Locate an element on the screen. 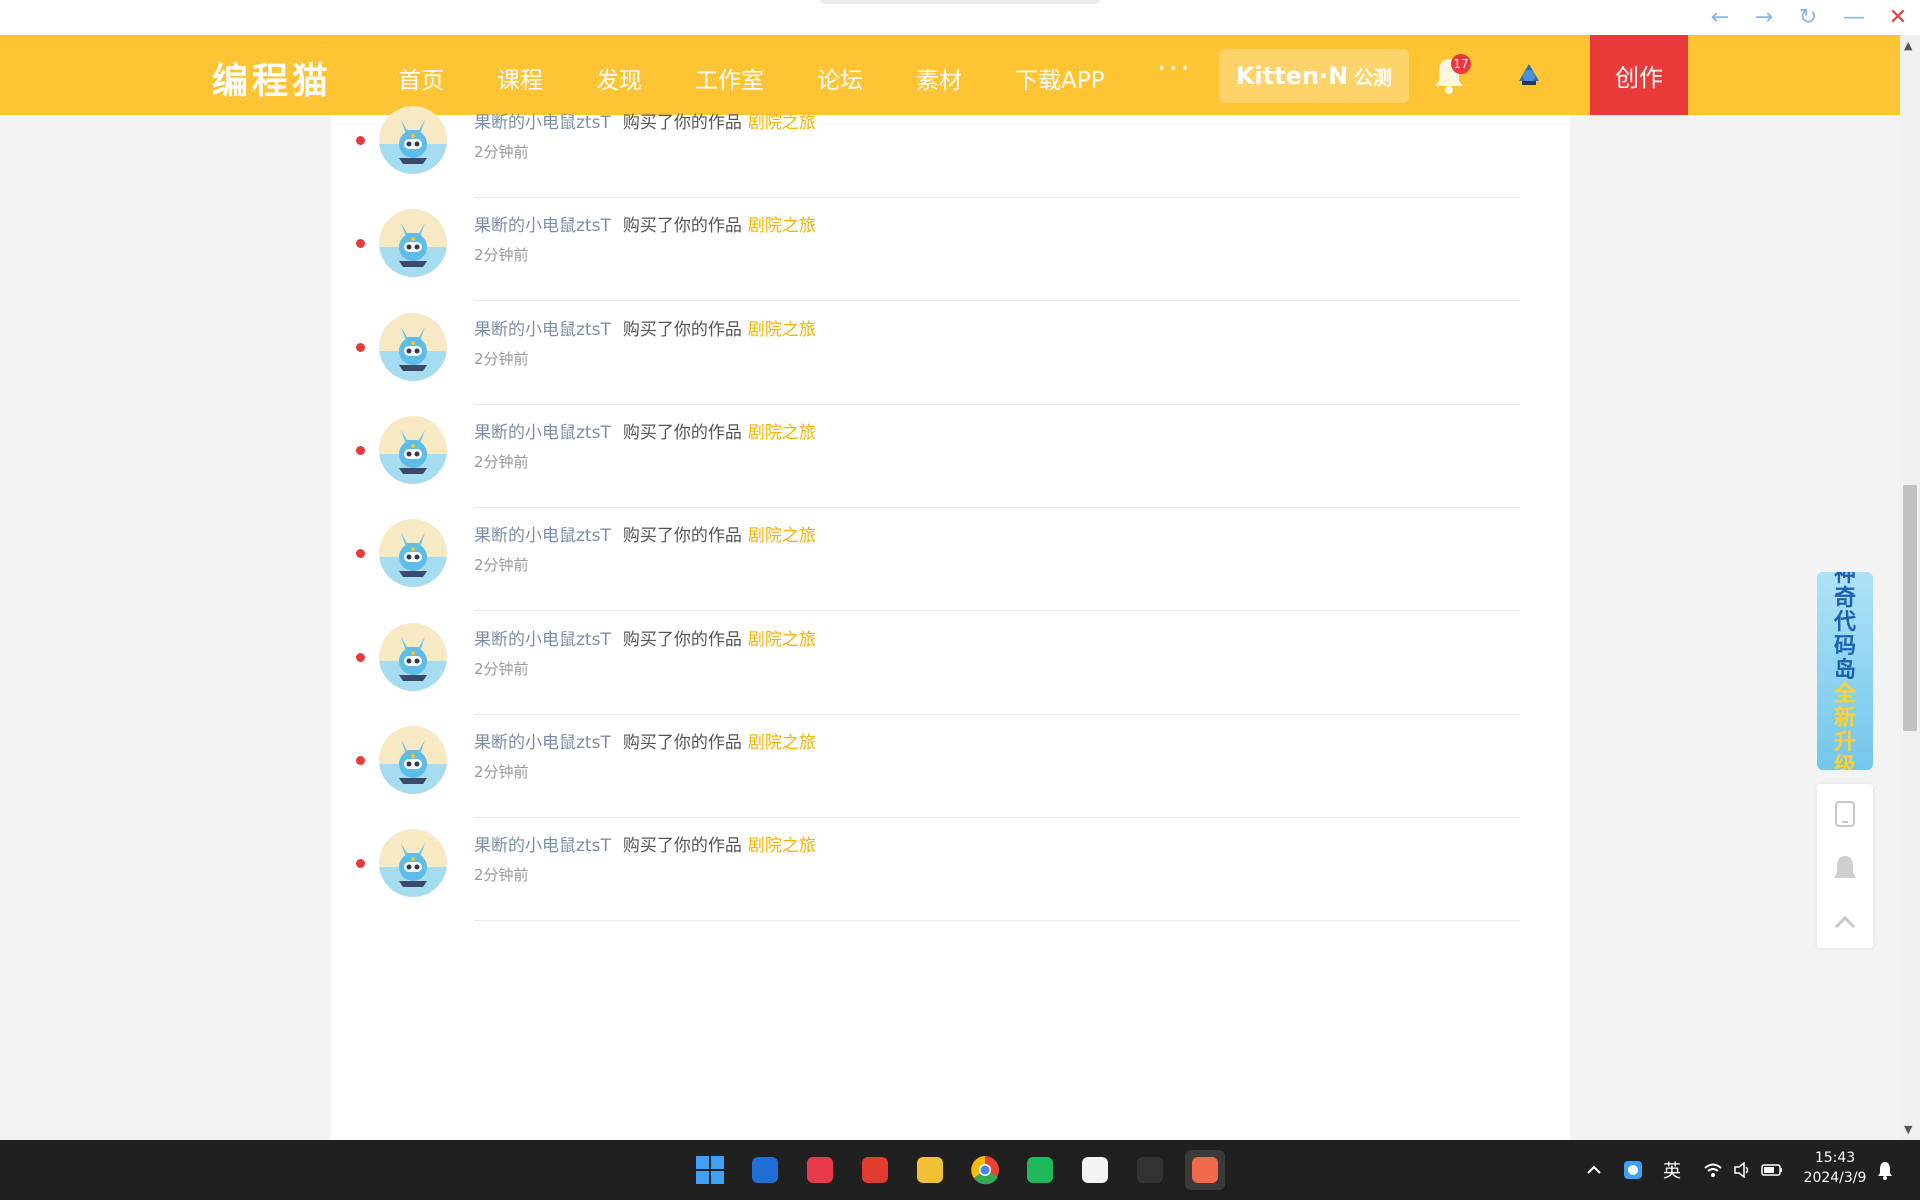 The height and width of the screenshot is (1200, 1920). file-explorer-icon is located at coordinates (930, 1170).